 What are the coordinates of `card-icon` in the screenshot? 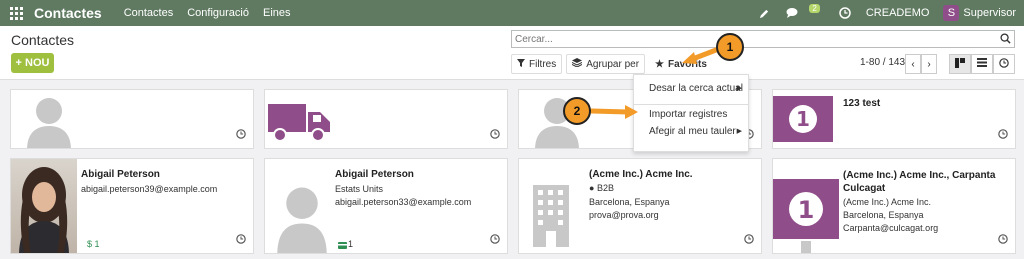 It's located at (342, 246).